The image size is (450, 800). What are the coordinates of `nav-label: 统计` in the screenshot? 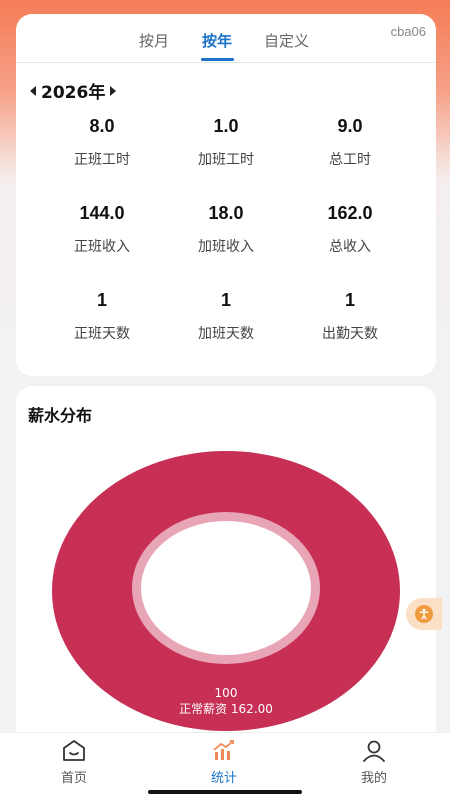 It's located at (223, 778).